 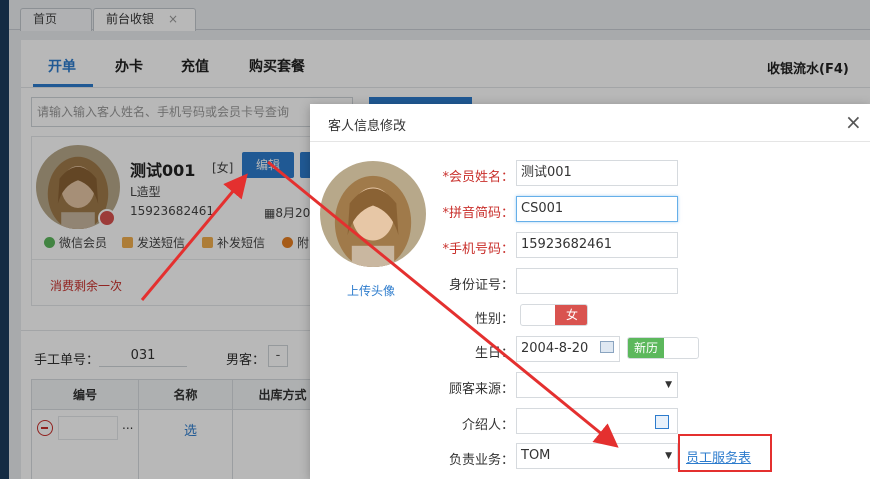 What do you see at coordinates (590, 123) in the screenshot?
I see `dialog-header: 客人信息修改 ×` at bounding box center [590, 123].